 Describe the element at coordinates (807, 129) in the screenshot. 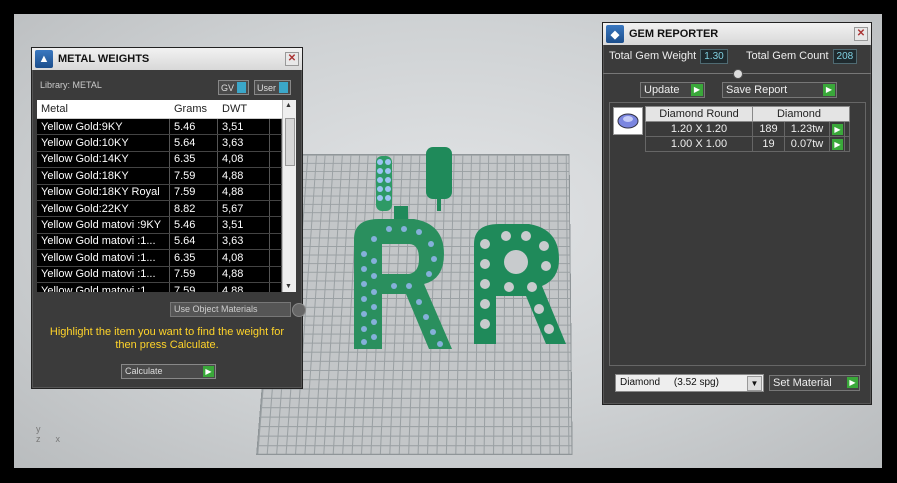

I see `gem-weight-cell: 1.23tw` at that location.